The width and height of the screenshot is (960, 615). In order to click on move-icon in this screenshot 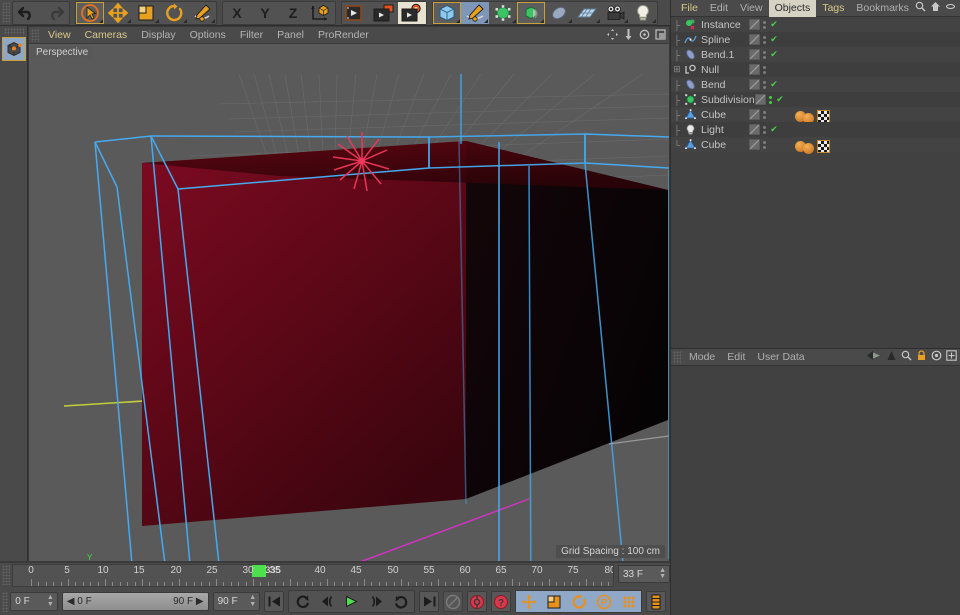, I will do `click(118, 13)`.